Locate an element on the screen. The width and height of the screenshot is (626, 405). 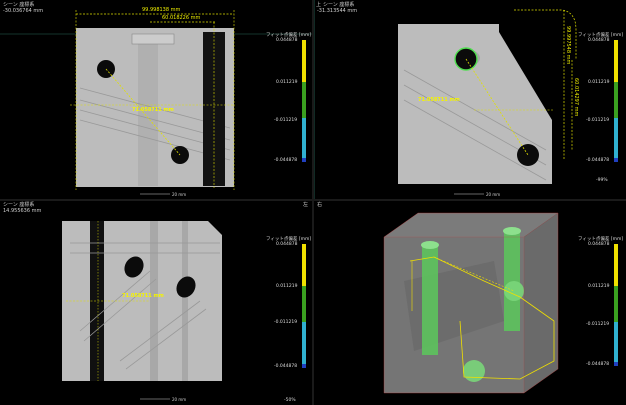
top-right-meas-side-a: 99.997548 mm is located at coordinates (568, 45).